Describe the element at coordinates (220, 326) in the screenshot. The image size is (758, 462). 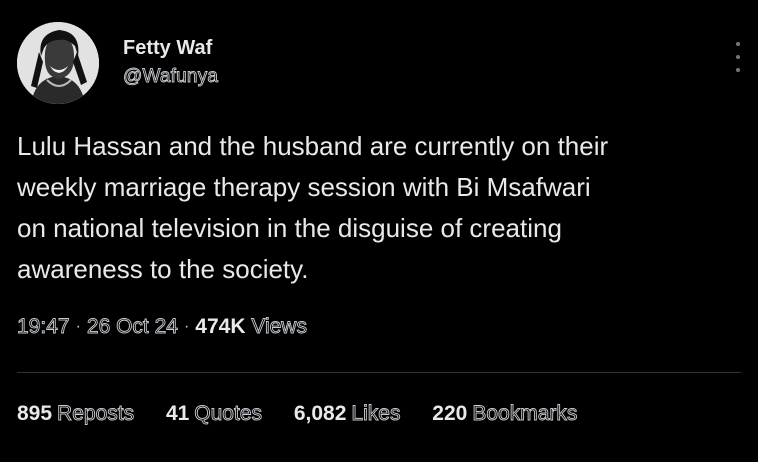
I see `views-count: 474K` at that location.